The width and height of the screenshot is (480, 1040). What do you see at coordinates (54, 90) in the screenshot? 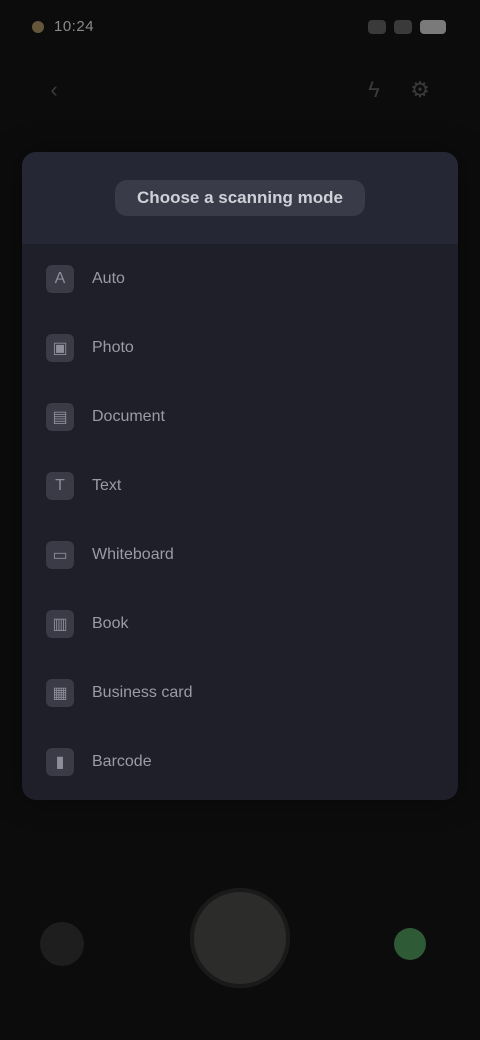
I see `back-icon: ‹` at bounding box center [54, 90].